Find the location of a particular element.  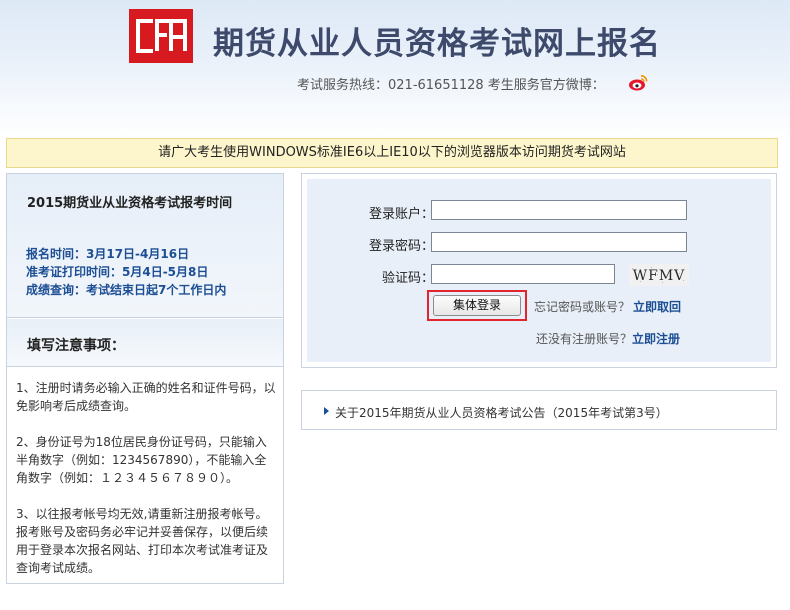

captcha-text: WFMV is located at coordinates (659, 276).